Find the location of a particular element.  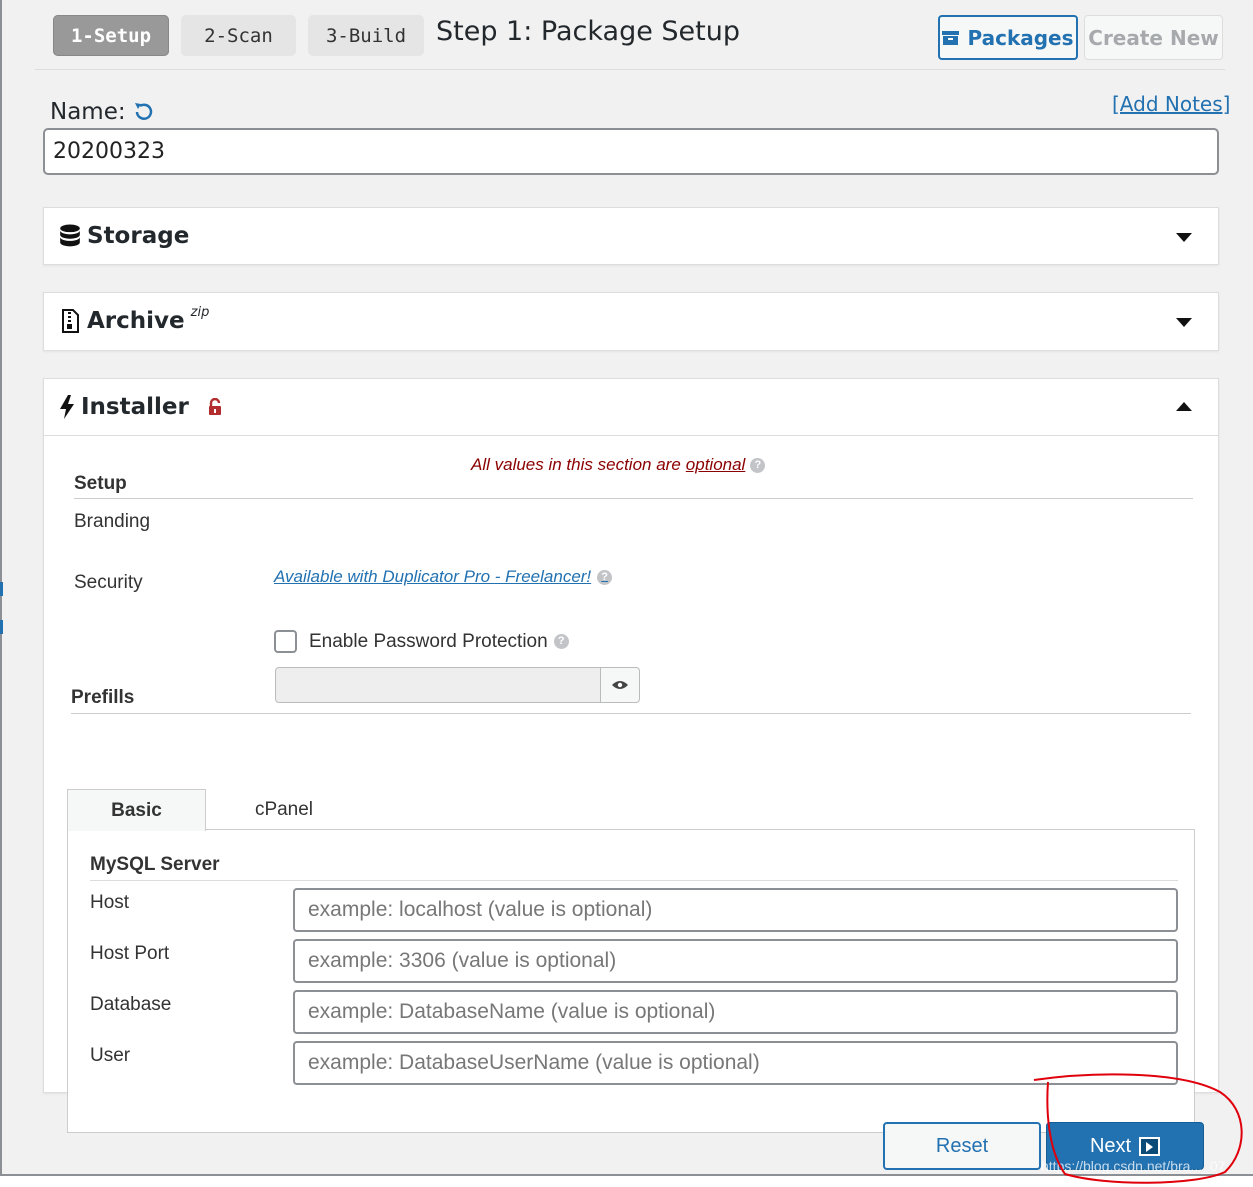

host-label: Host is located at coordinates (110, 902).